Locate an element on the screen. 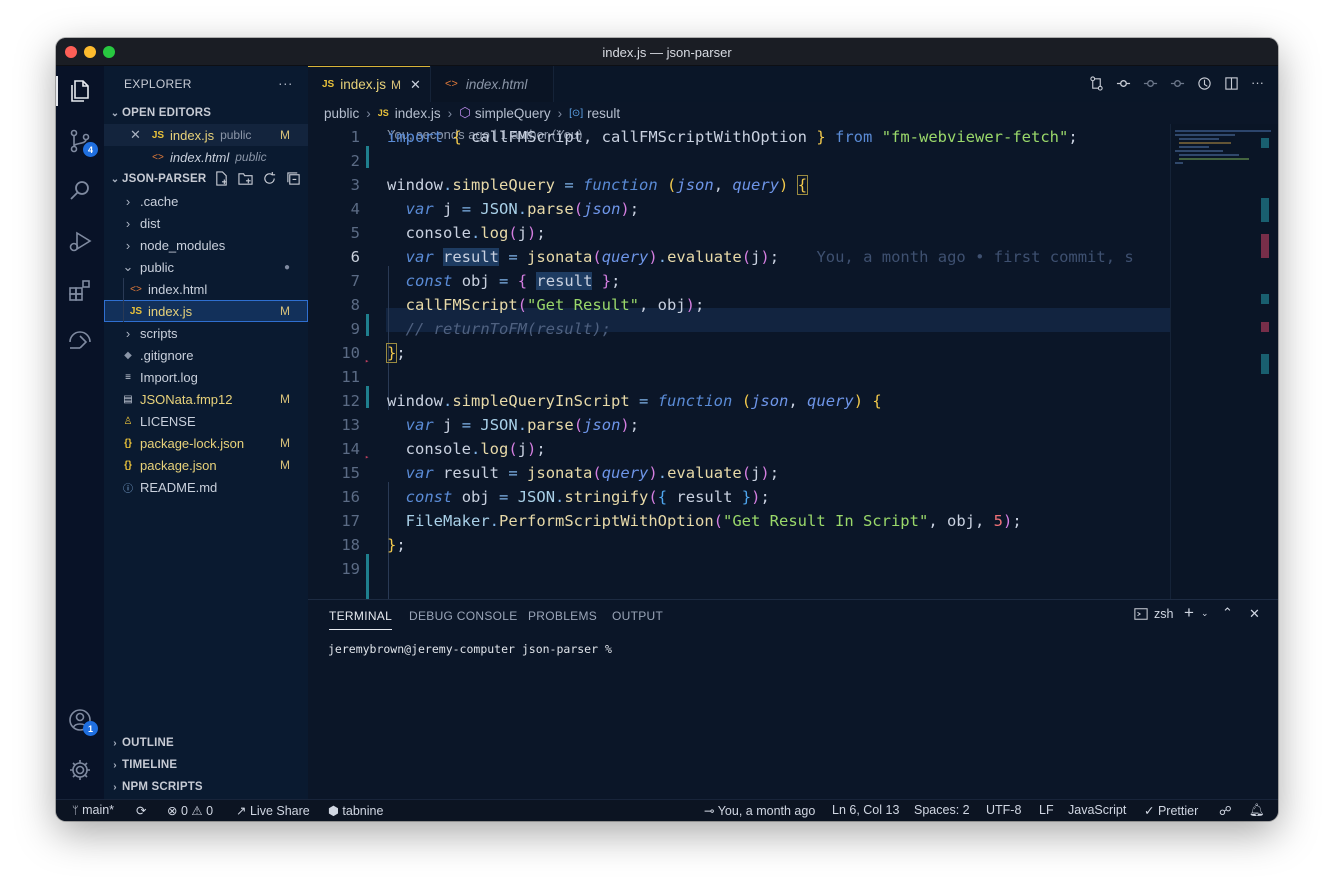  active-indicator is located at coordinates (57, 91).